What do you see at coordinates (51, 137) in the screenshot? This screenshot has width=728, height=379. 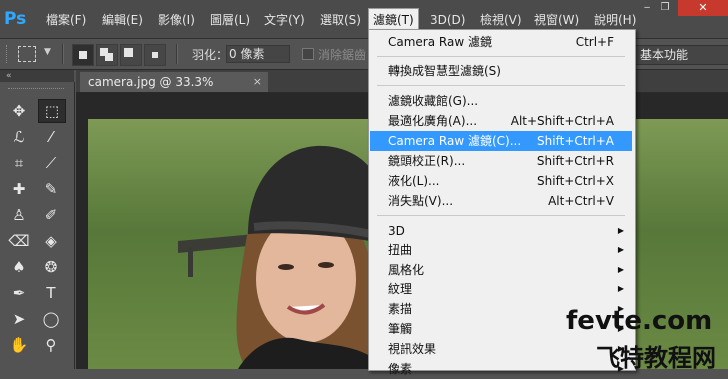 I see `magic-wand-icon: ⁄` at bounding box center [51, 137].